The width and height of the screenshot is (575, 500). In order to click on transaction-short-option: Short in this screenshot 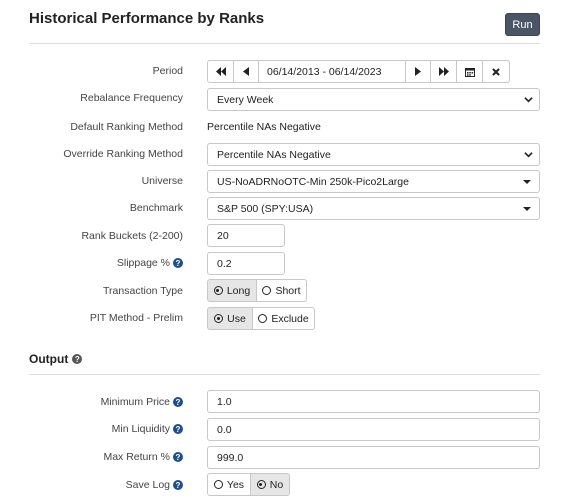, I will do `click(281, 290)`.